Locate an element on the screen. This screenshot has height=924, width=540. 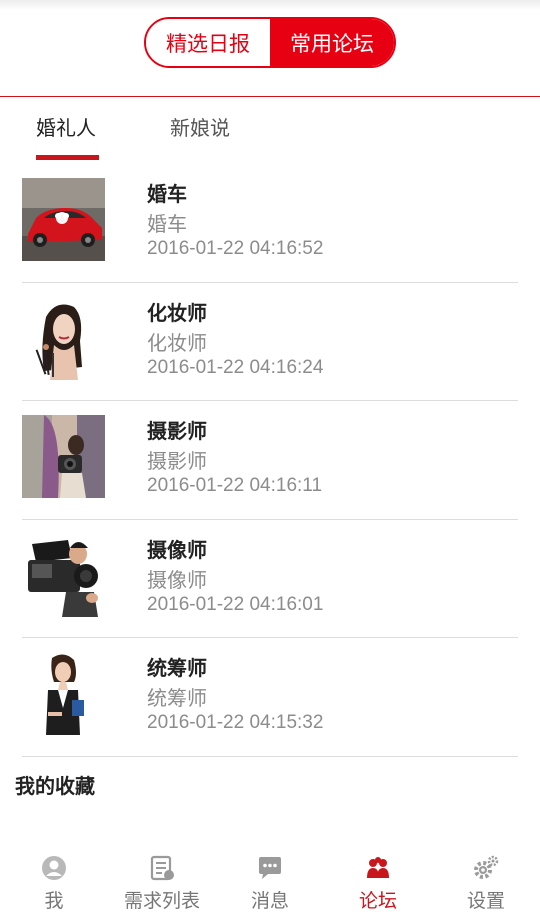
tab-wedding-people: 婚礼人 is located at coordinates (66, 126).